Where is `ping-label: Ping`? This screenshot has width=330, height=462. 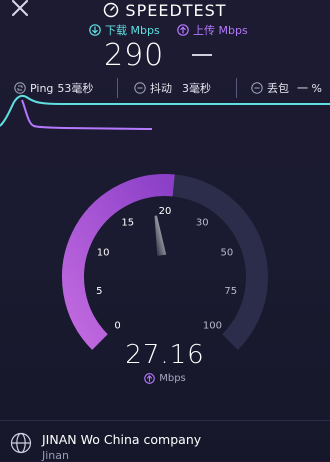 ping-label: Ping is located at coordinates (42, 88).